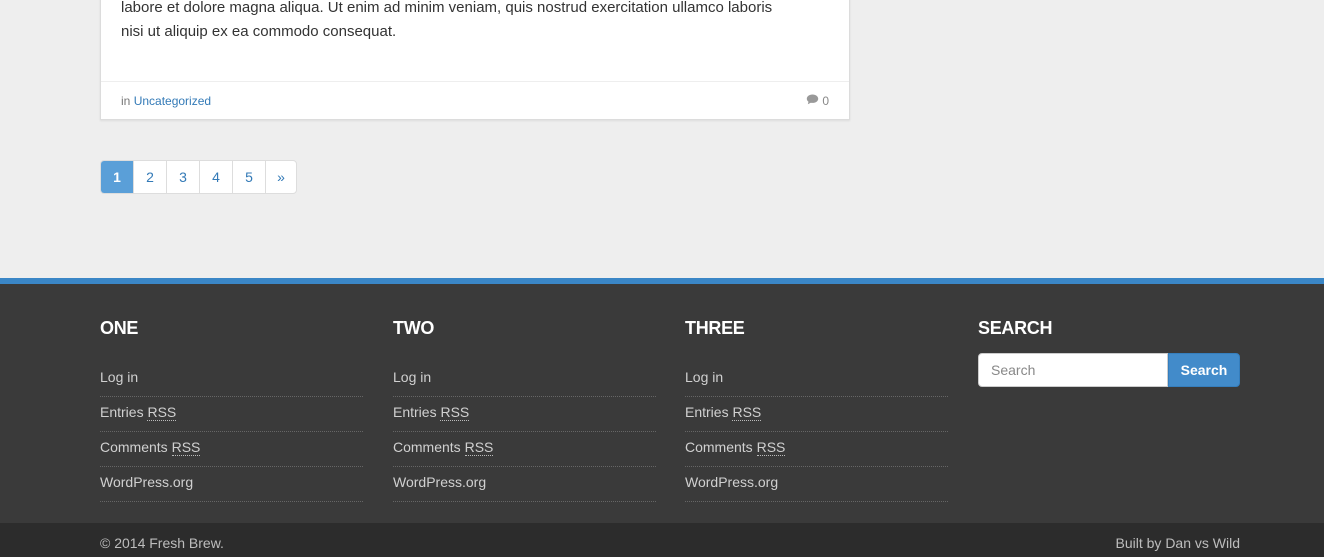 This screenshot has height=557, width=1324. Describe the element at coordinates (825, 101) in the screenshot. I see `comment-count: 0` at that location.